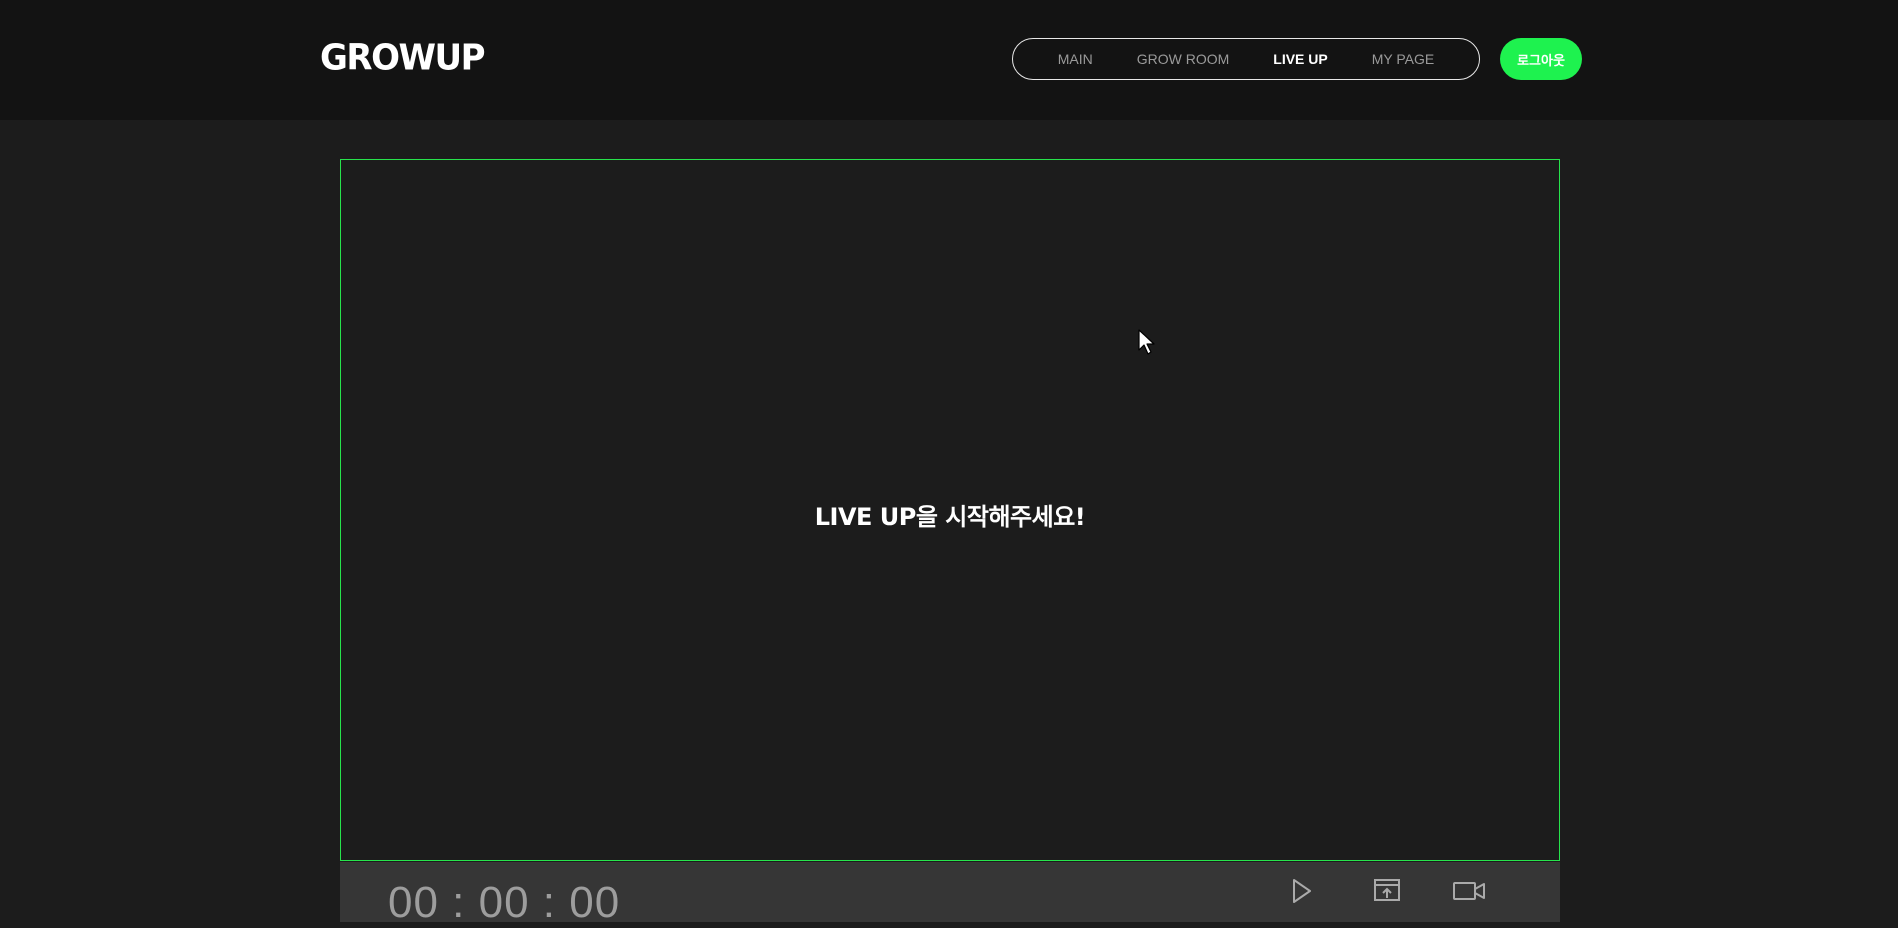 The width and height of the screenshot is (1898, 928). Describe the element at coordinates (504, 902) in the screenshot. I see `timer-display: 00 : 00 : 00` at that location.